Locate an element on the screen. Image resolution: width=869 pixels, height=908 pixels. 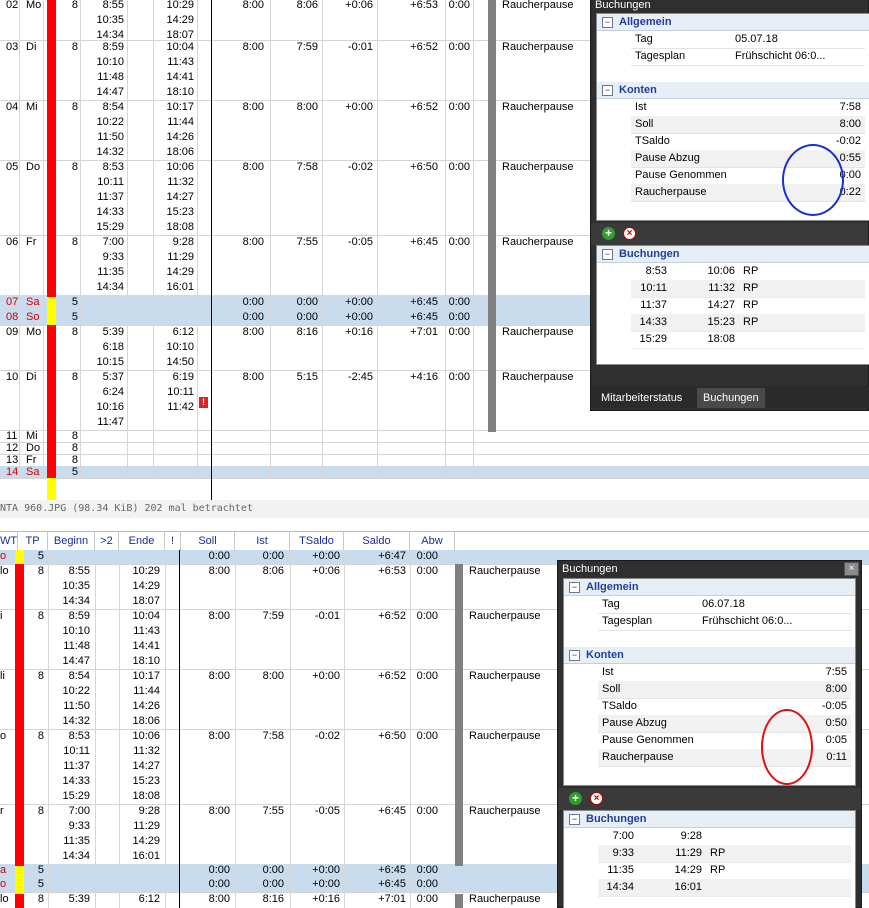
col-tp: TP is located at coordinates (33, 541).